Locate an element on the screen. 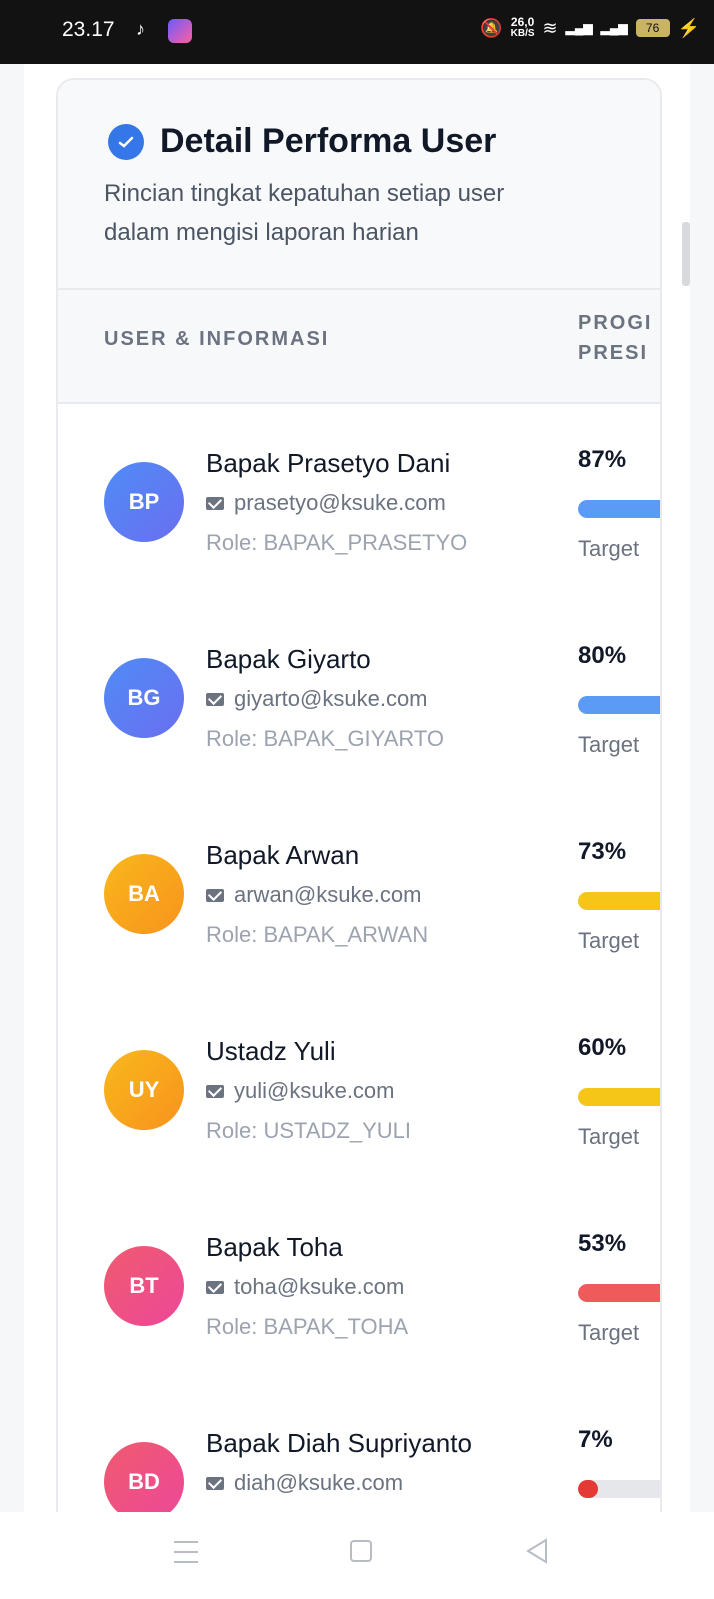  user-name: Ustadz Yuli is located at coordinates (271, 1051).